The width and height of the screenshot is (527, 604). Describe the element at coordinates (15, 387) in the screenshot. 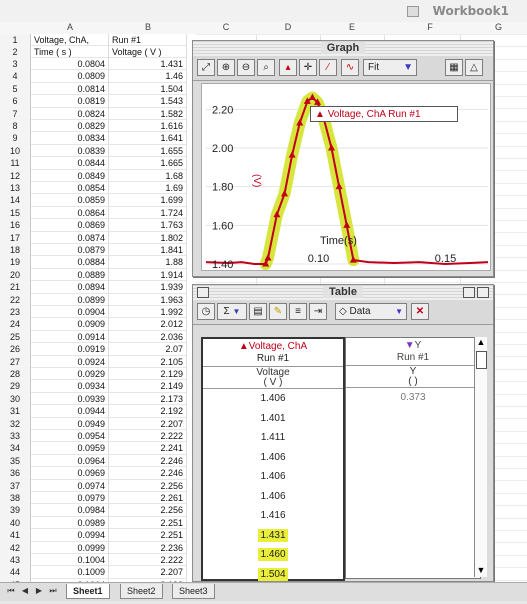

I see `row-number: 29` at that location.